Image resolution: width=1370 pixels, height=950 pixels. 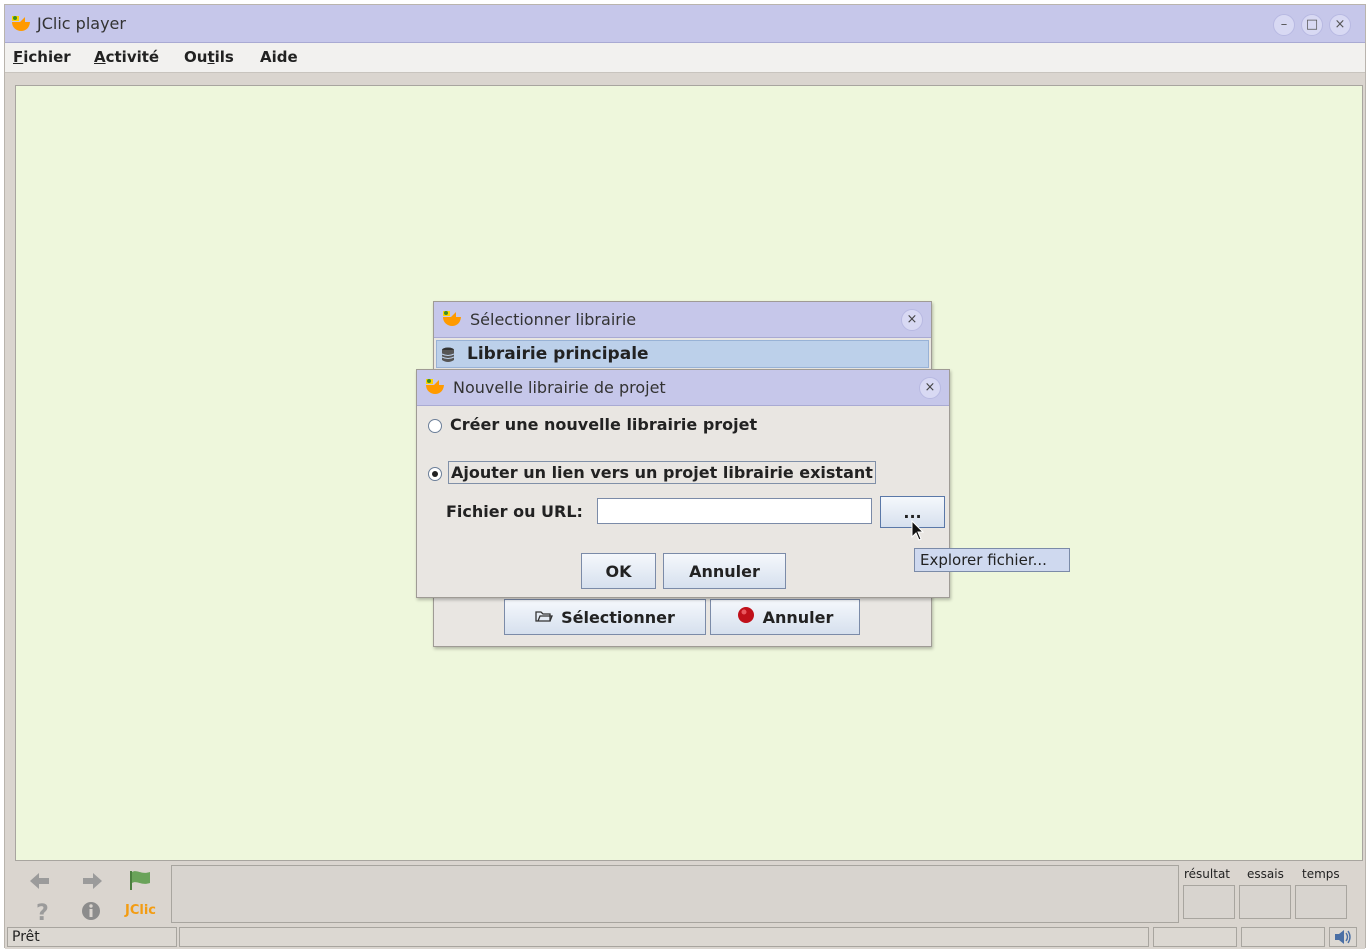 What do you see at coordinates (685, 24) in the screenshot?
I see `title-bar: JClic player – □ ×` at bounding box center [685, 24].